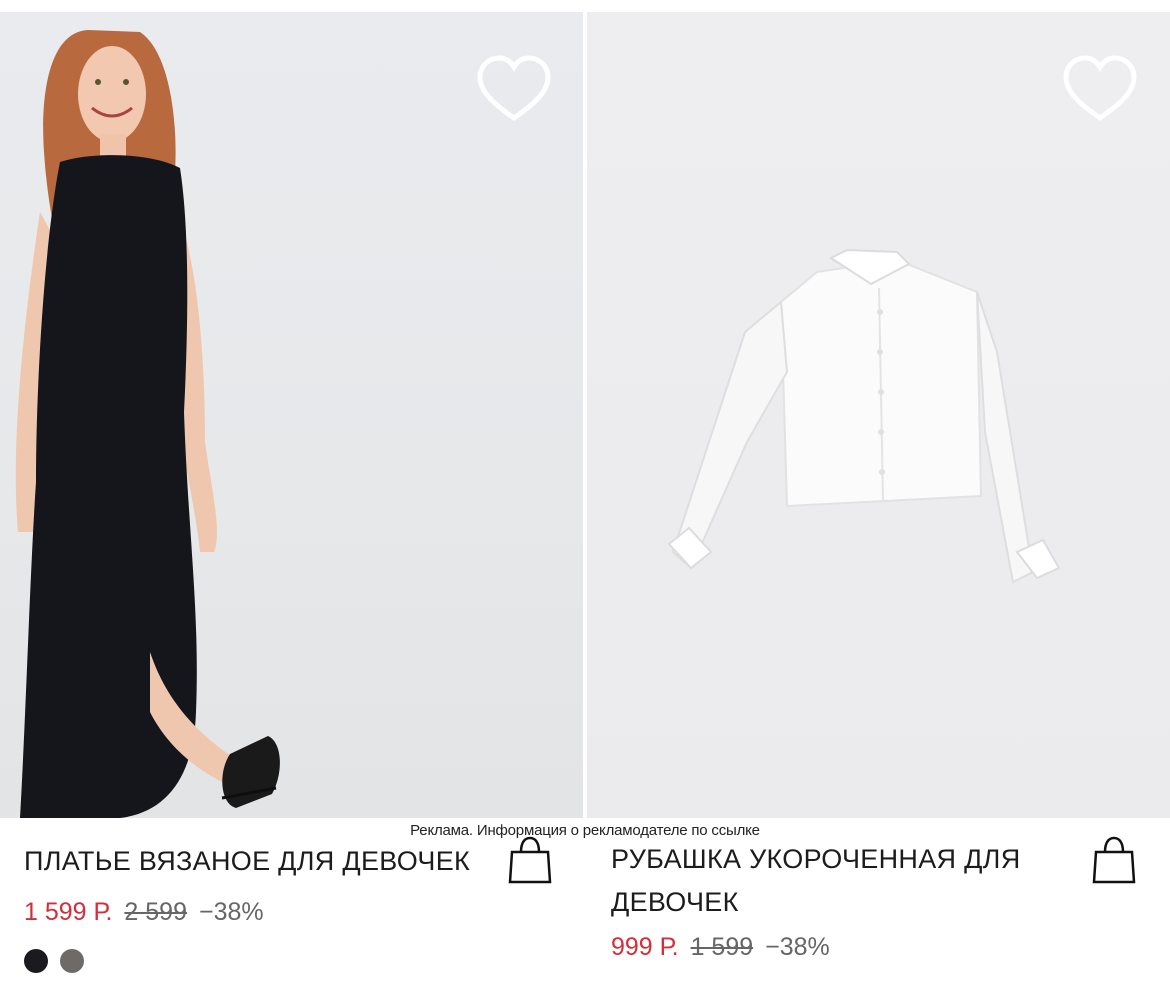 This screenshot has height=981, width=1170. What do you see at coordinates (645, 947) in the screenshot?
I see `sale-price: 999 Р.` at bounding box center [645, 947].